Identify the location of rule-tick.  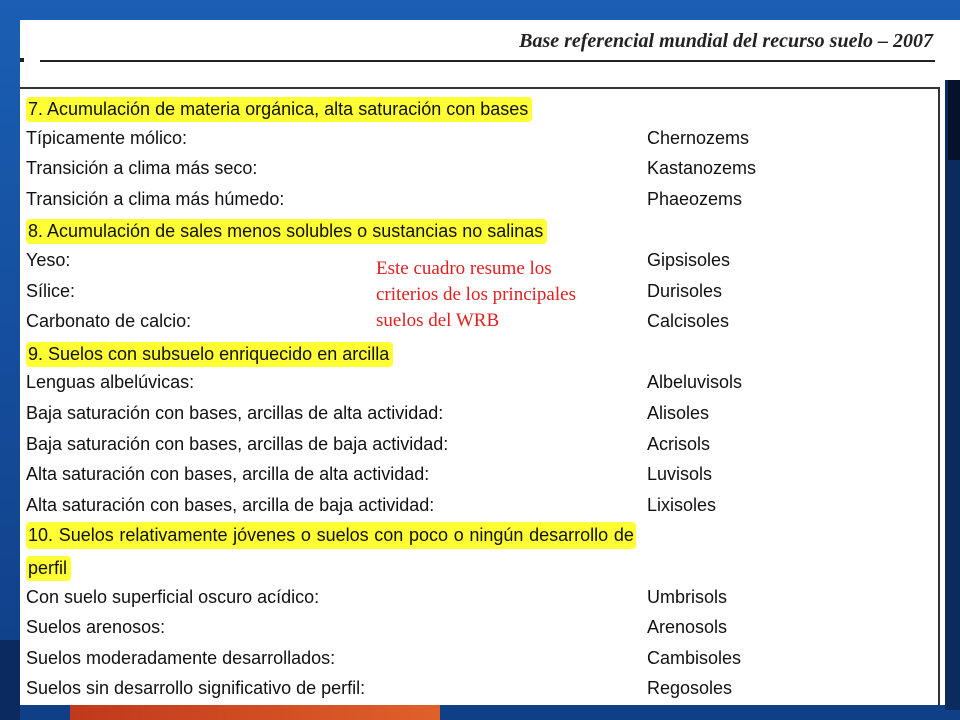
(22, 60).